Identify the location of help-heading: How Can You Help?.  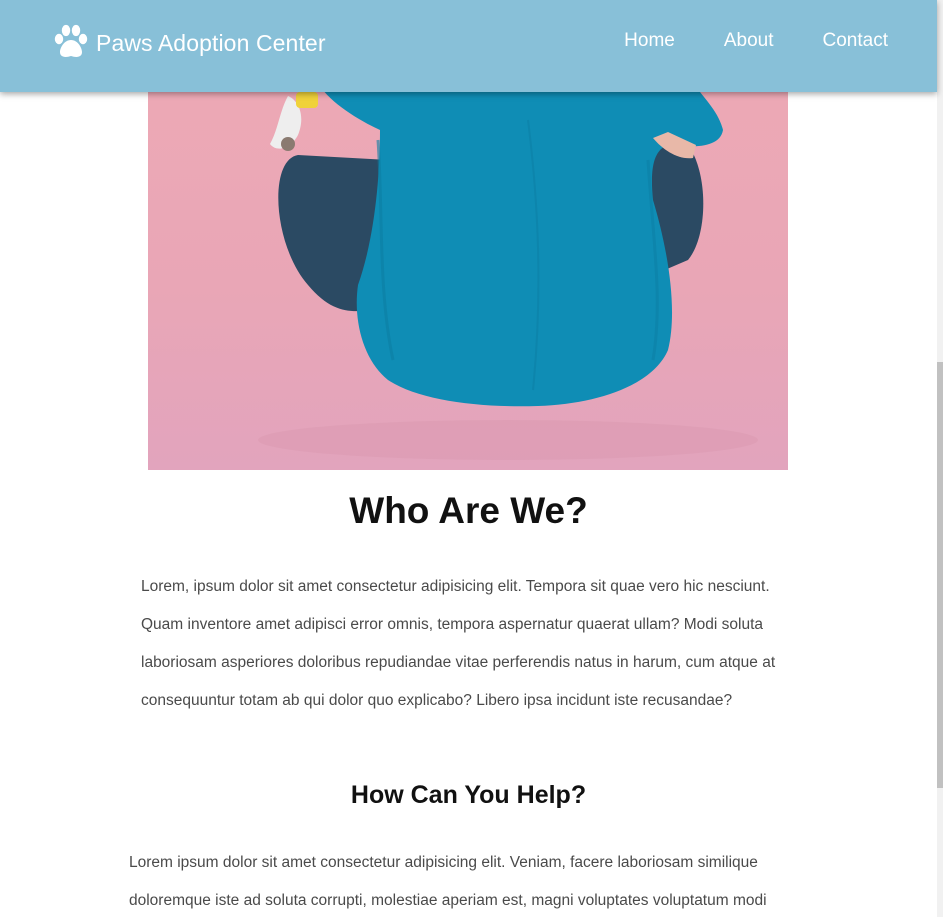
(468, 795).